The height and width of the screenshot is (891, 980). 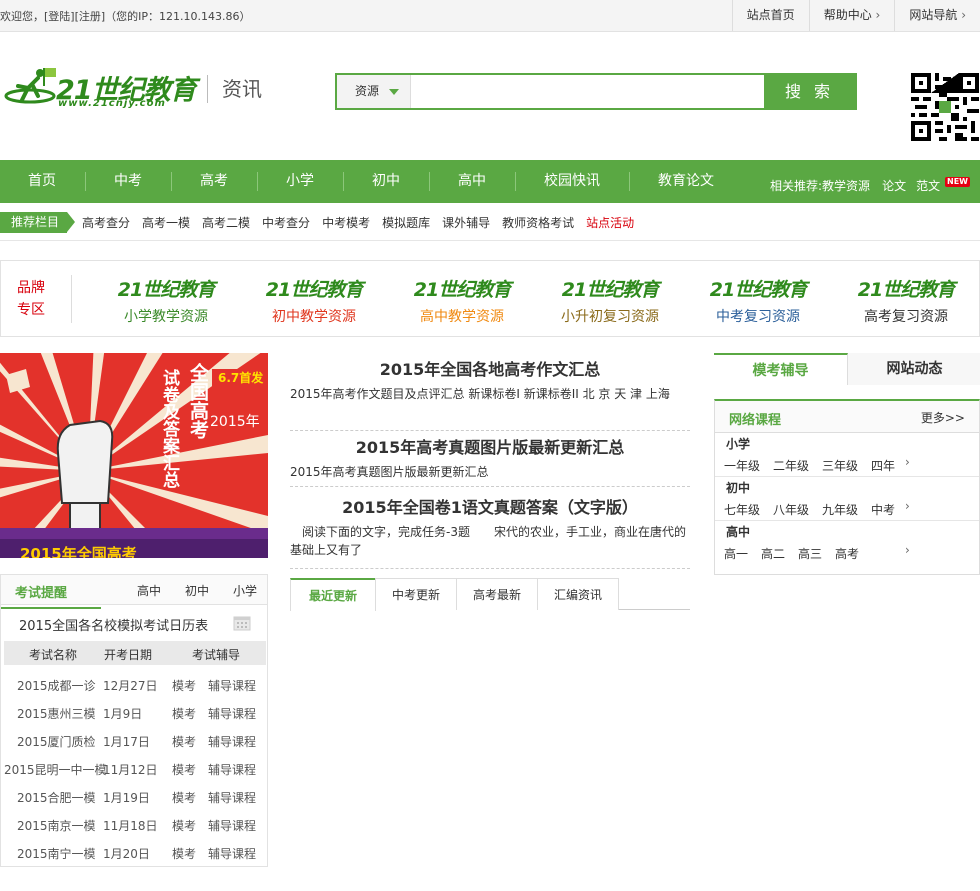 I want to click on recommend-link: 模拟题库, so click(x=406, y=222).